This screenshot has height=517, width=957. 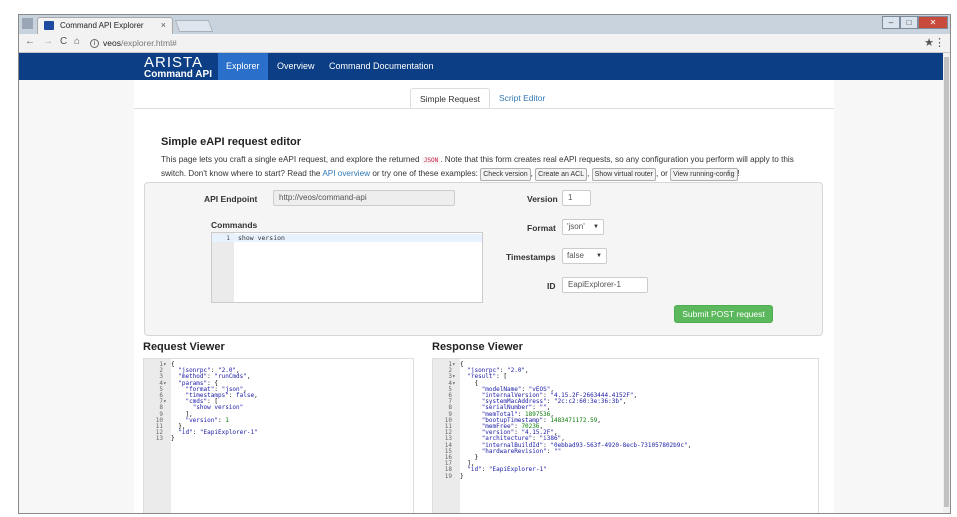 I want to click on forward-arrow-icon: →, so click(x=48, y=41).